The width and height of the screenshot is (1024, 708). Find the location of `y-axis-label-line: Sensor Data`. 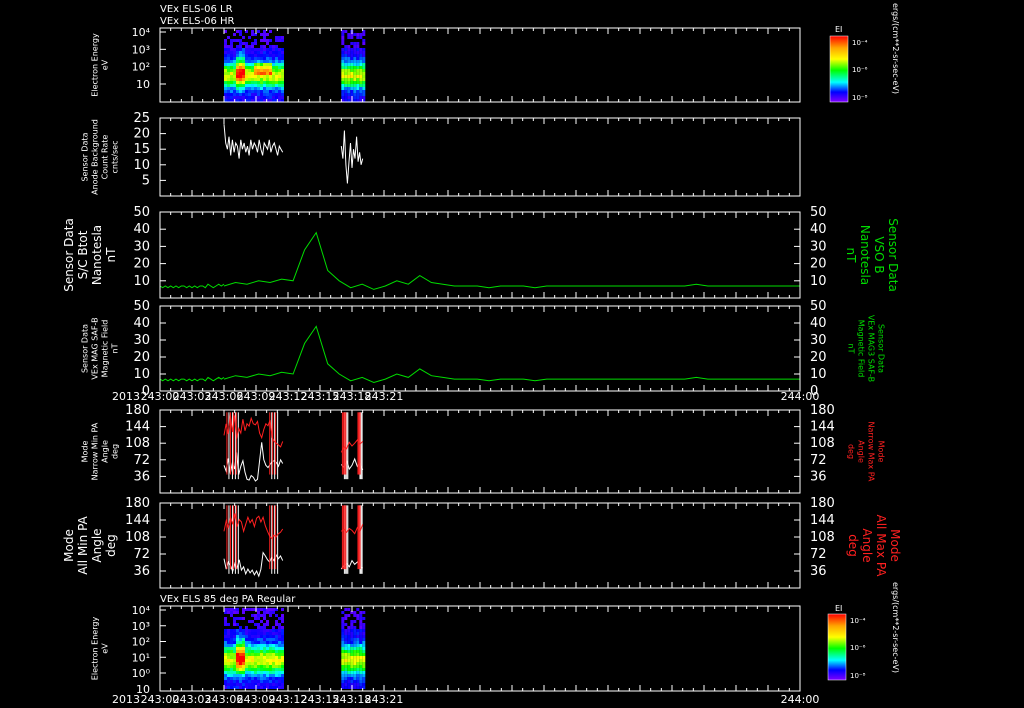

y-axis-label-line: Sensor Data is located at coordinates (85, 348).